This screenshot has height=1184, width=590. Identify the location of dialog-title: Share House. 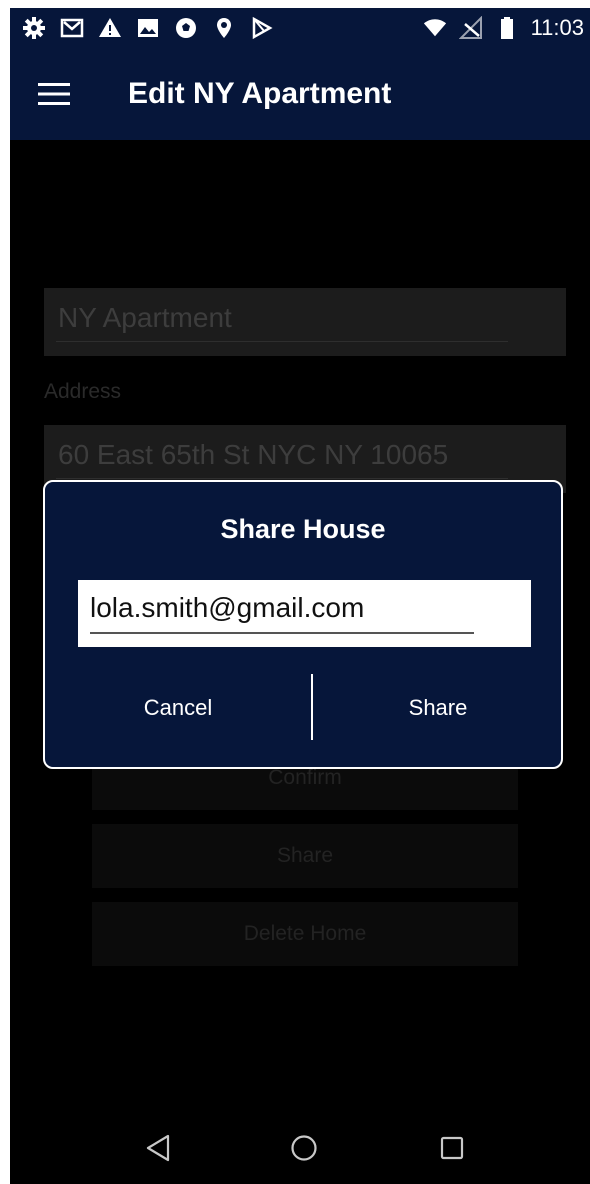
(303, 529).